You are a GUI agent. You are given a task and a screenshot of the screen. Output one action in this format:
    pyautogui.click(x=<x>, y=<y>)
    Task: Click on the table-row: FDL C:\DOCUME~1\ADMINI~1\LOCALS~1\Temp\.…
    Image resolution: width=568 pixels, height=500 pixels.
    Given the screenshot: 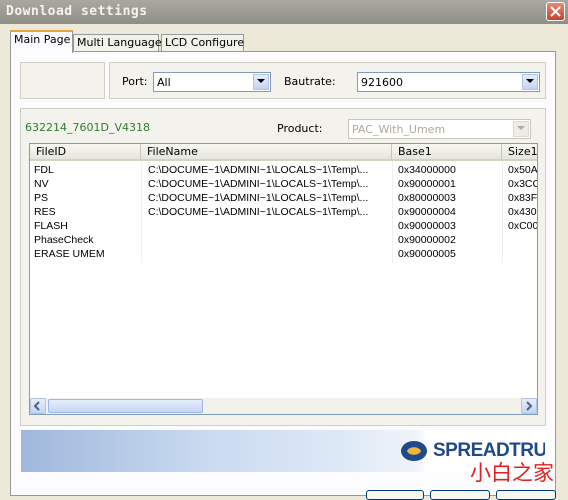 What is the action you would take?
    pyautogui.click(x=284, y=170)
    